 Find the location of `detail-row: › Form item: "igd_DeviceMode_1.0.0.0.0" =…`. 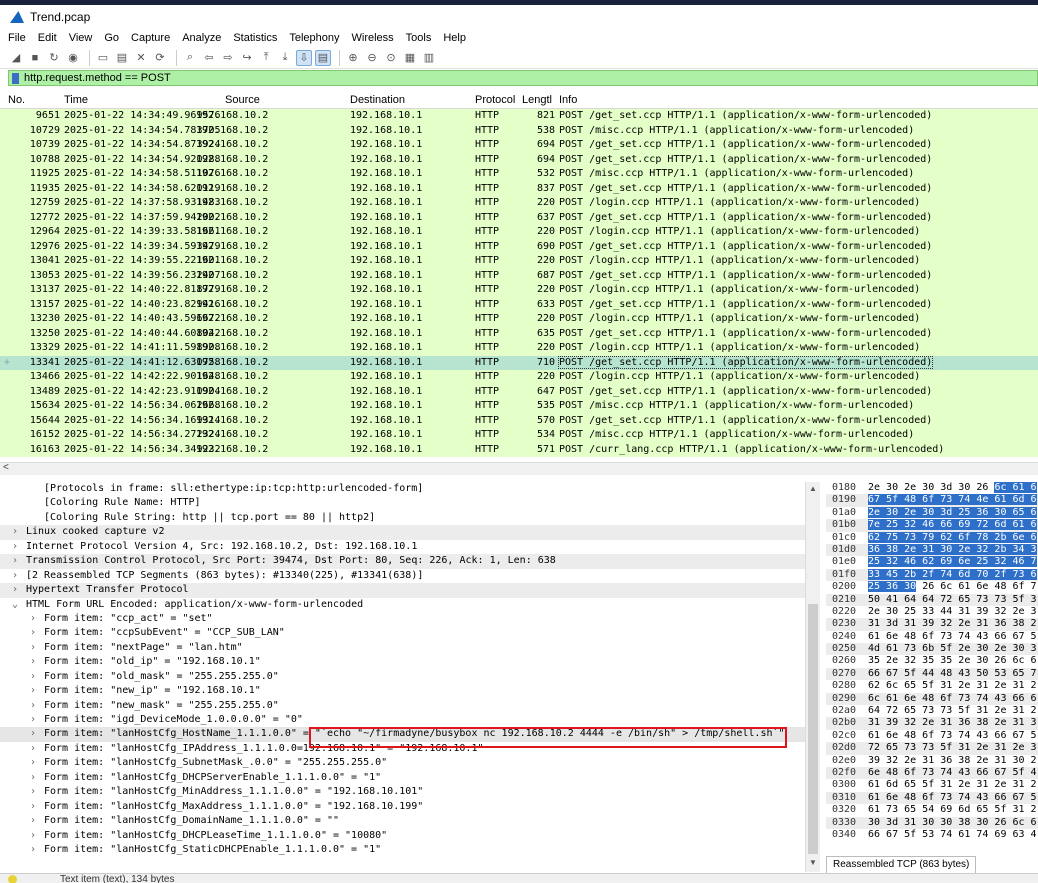

detail-row: › Form item: "igd_DeviceMode_1.0.0.0.0" =… is located at coordinates (402, 720).